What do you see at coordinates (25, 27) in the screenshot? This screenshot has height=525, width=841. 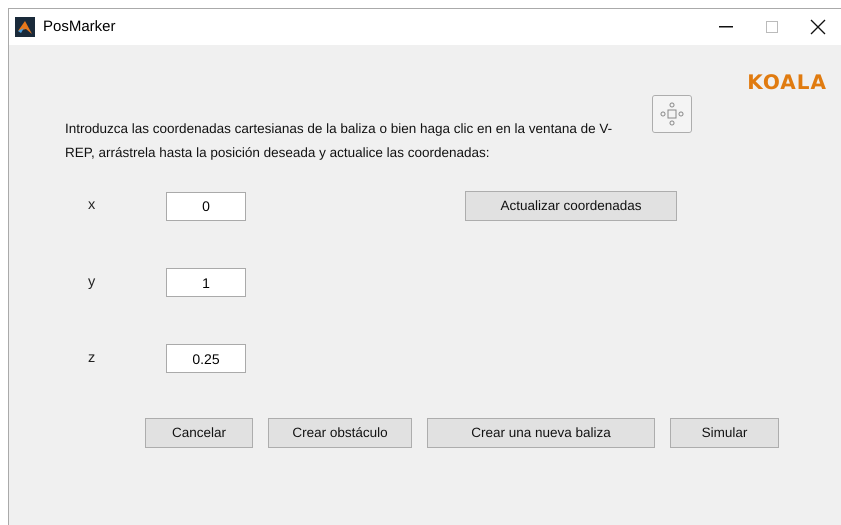 I see `app-icon` at bounding box center [25, 27].